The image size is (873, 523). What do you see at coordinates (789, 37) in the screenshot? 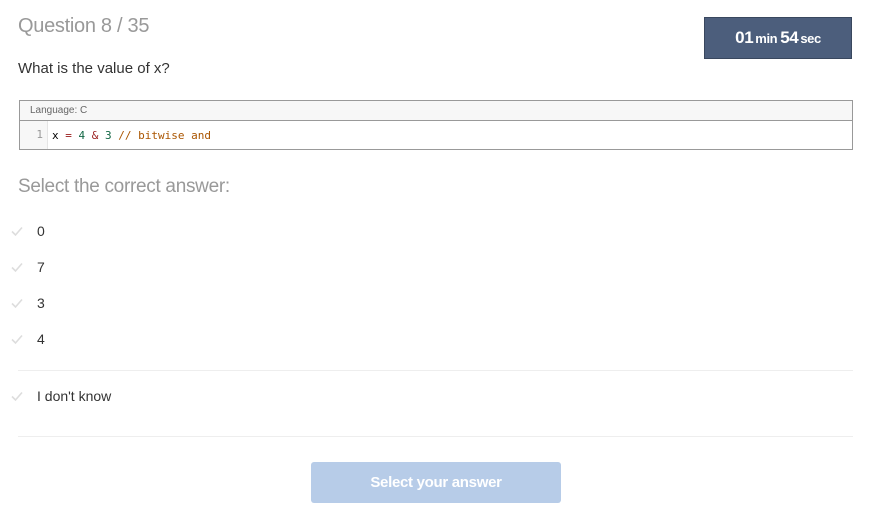
I see `timer-seconds: 54` at bounding box center [789, 37].